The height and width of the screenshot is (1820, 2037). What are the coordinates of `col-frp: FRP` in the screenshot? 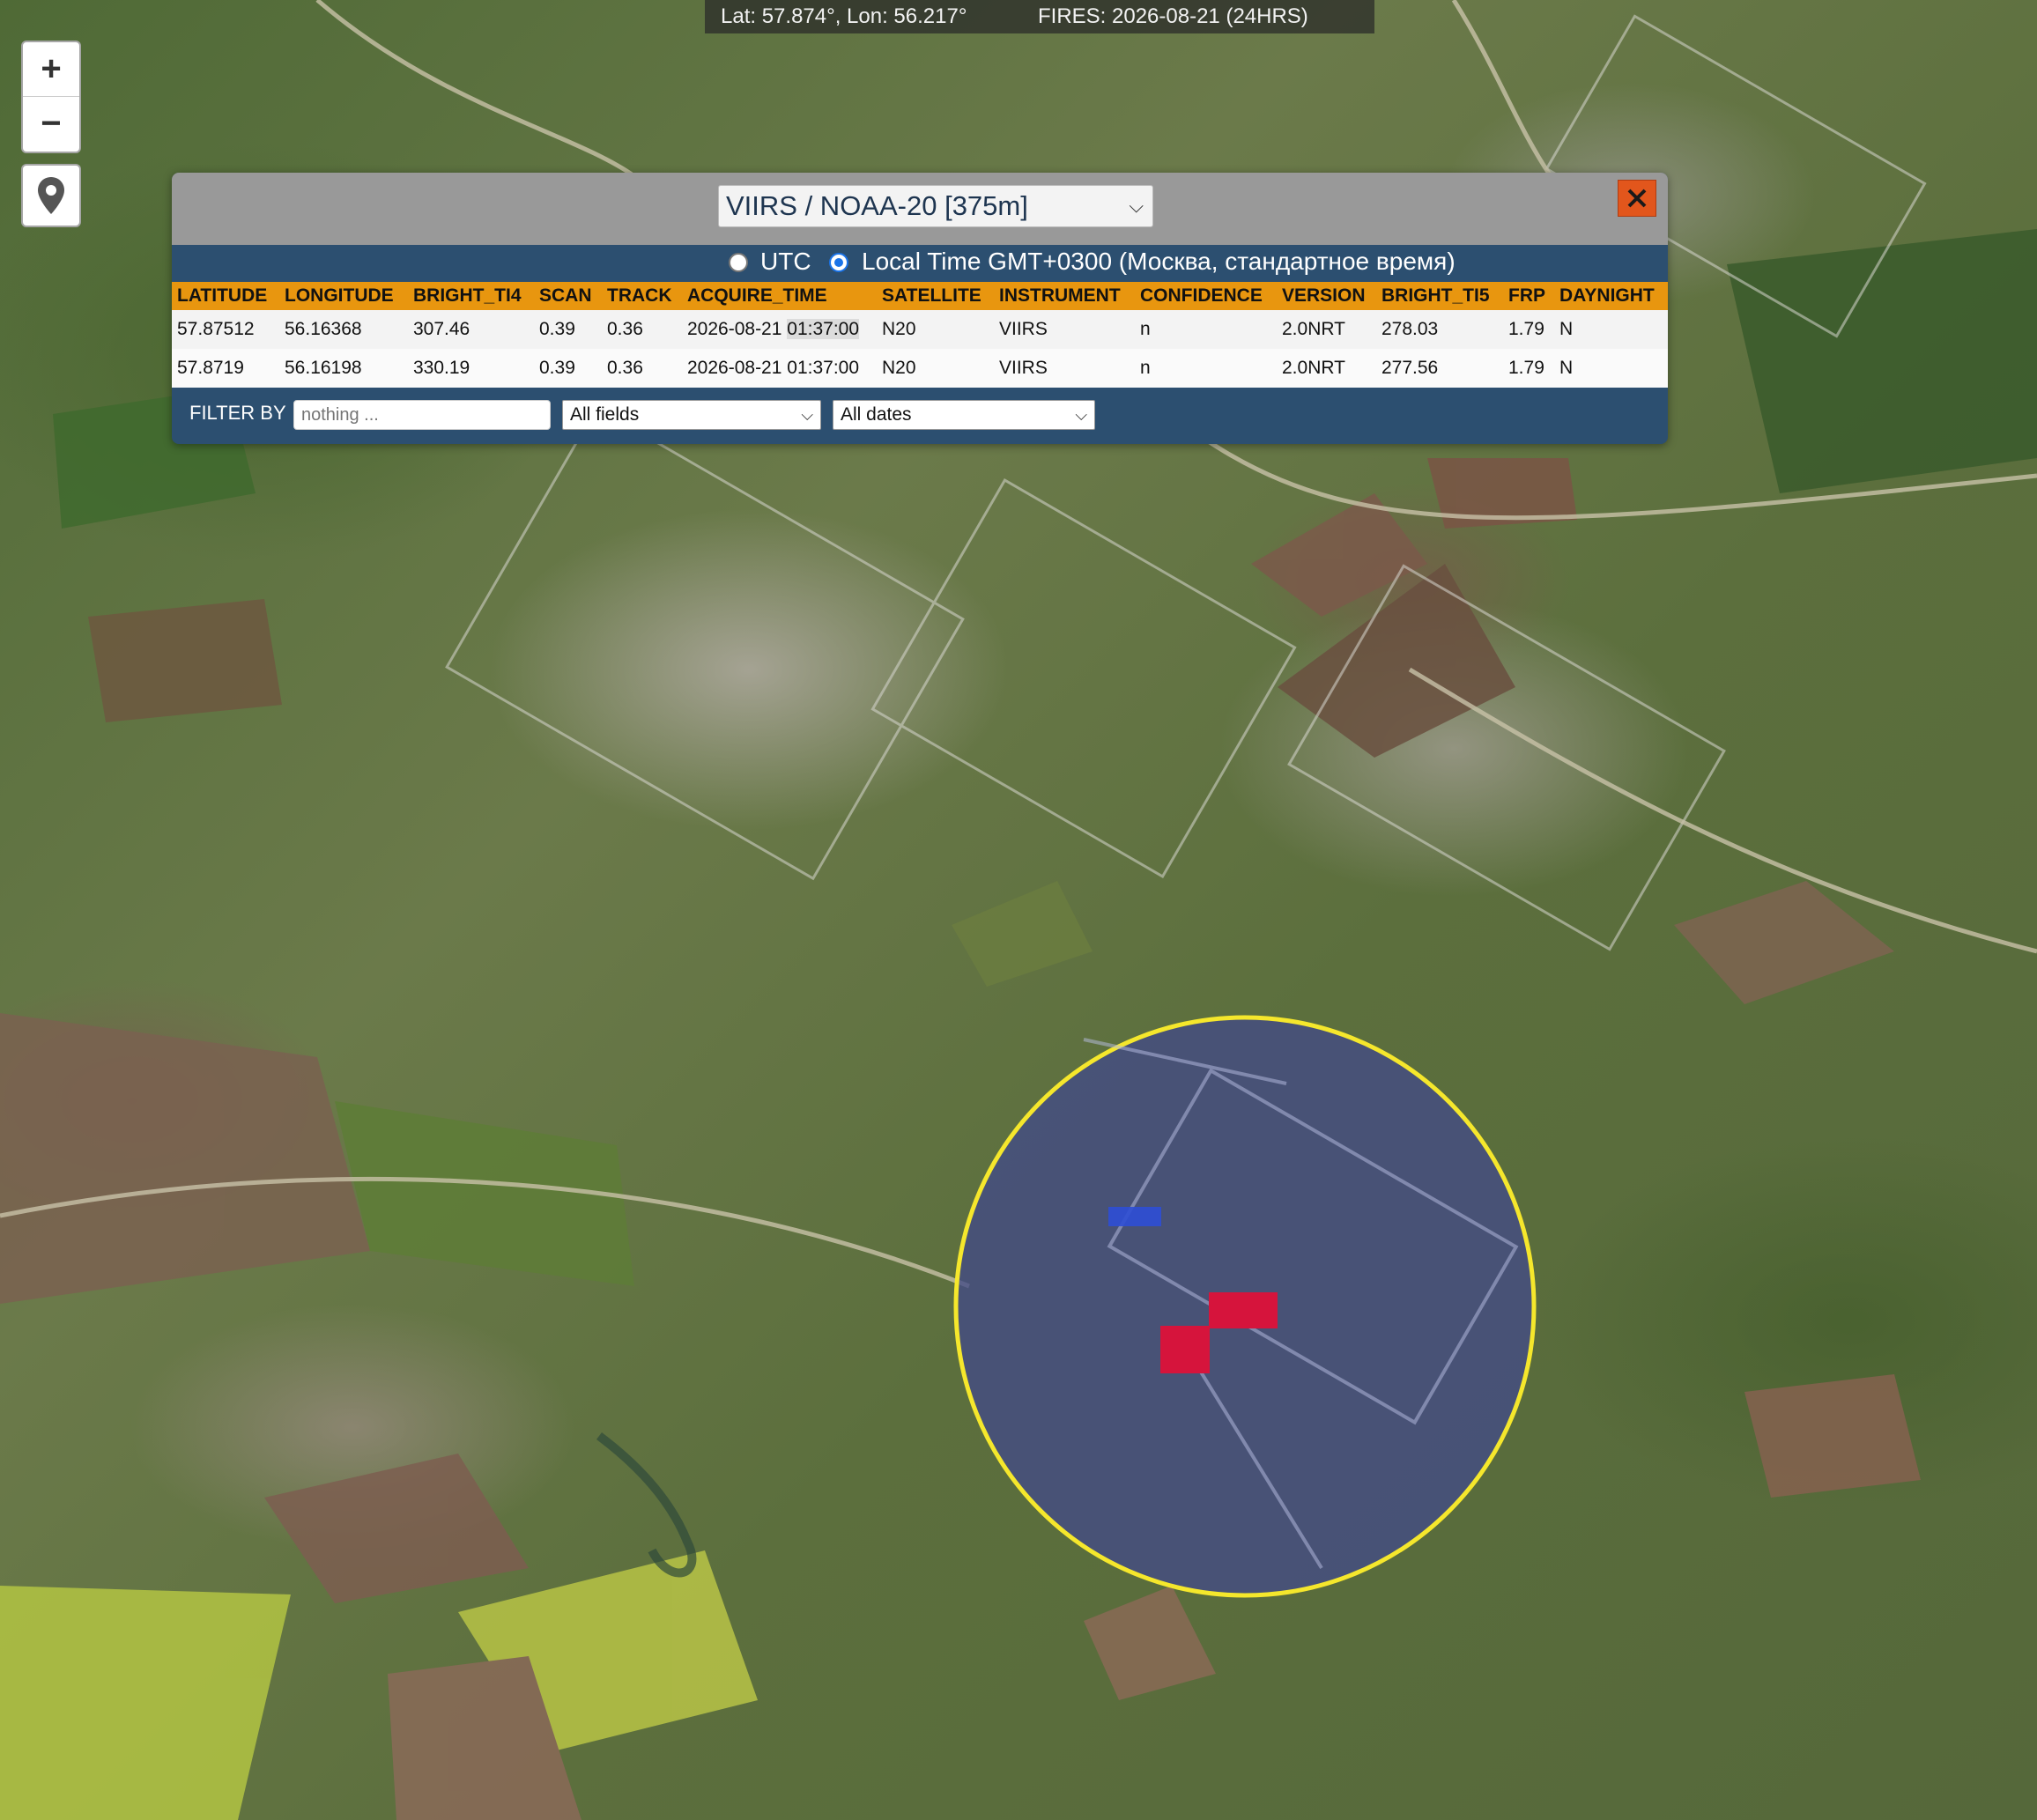 It's located at (1528, 296).